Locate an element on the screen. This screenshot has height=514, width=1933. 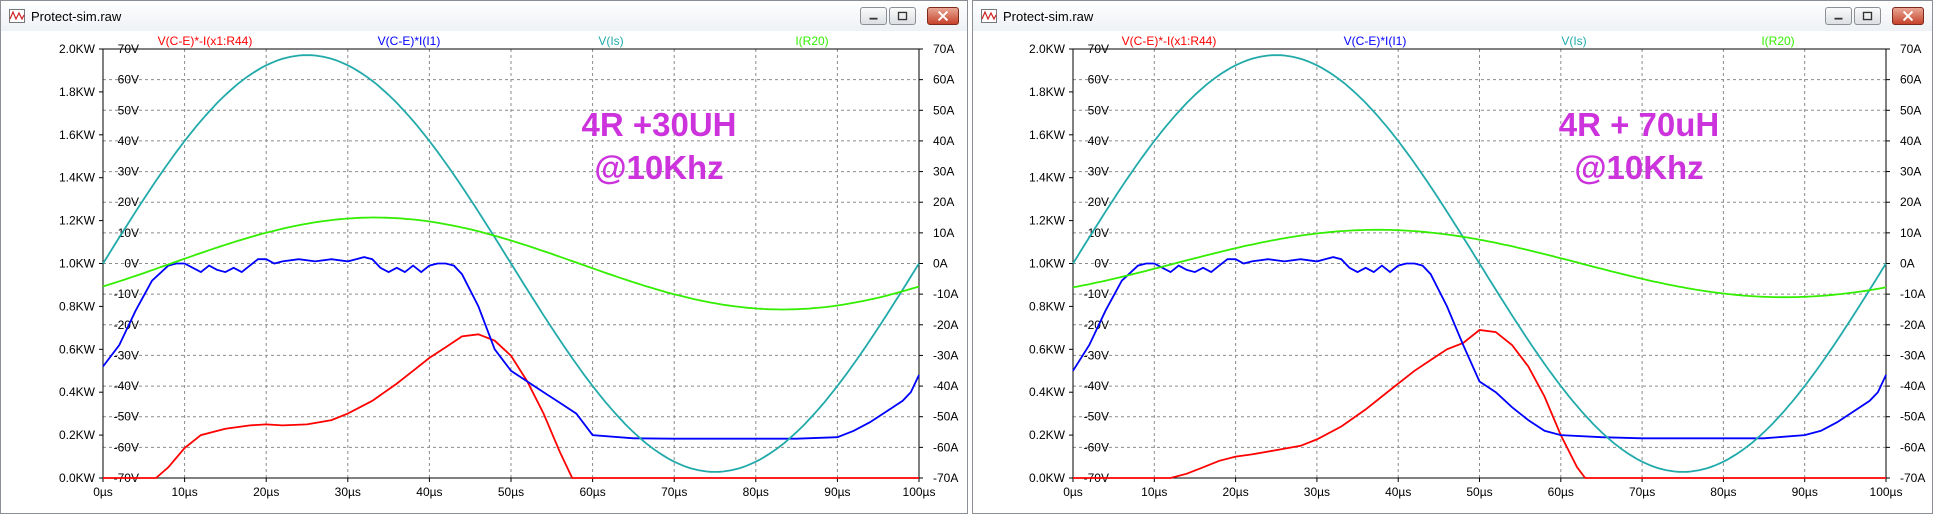
waveform-icon is located at coordinates (989, 16).